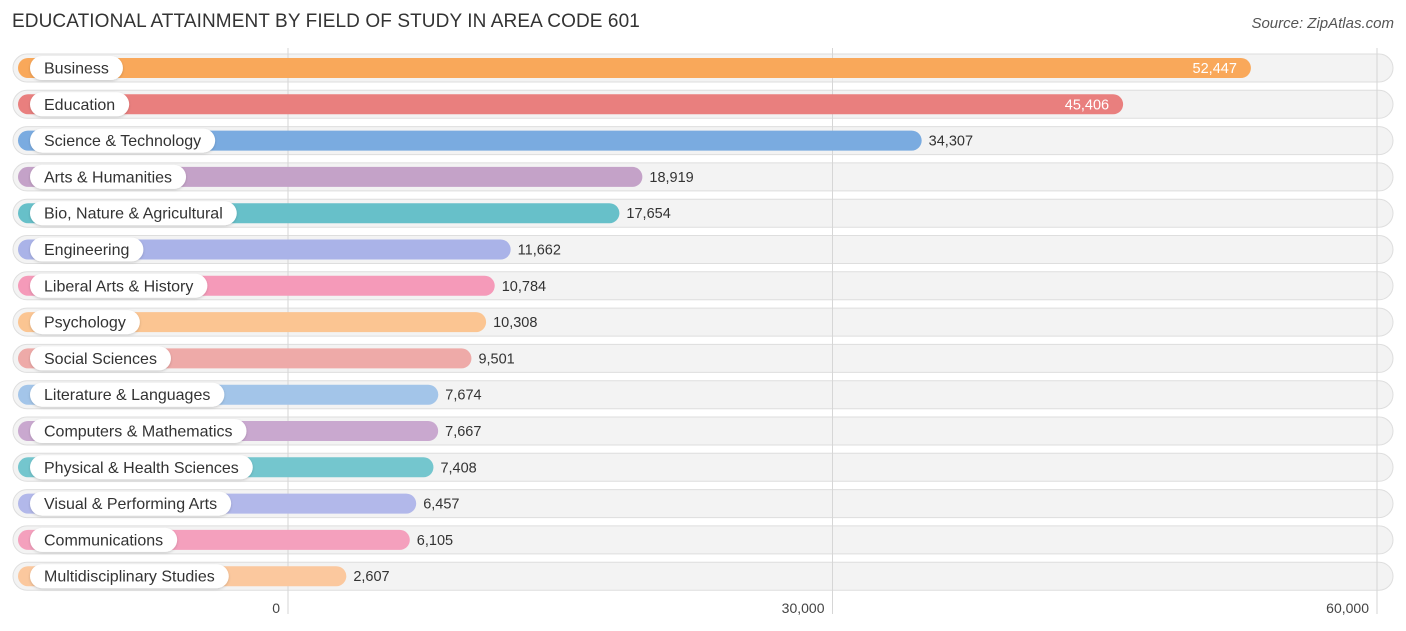 The width and height of the screenshot is (1406, 631). I want to click on bar-group: Arts & Humanities 18,919, so click(356, 176).